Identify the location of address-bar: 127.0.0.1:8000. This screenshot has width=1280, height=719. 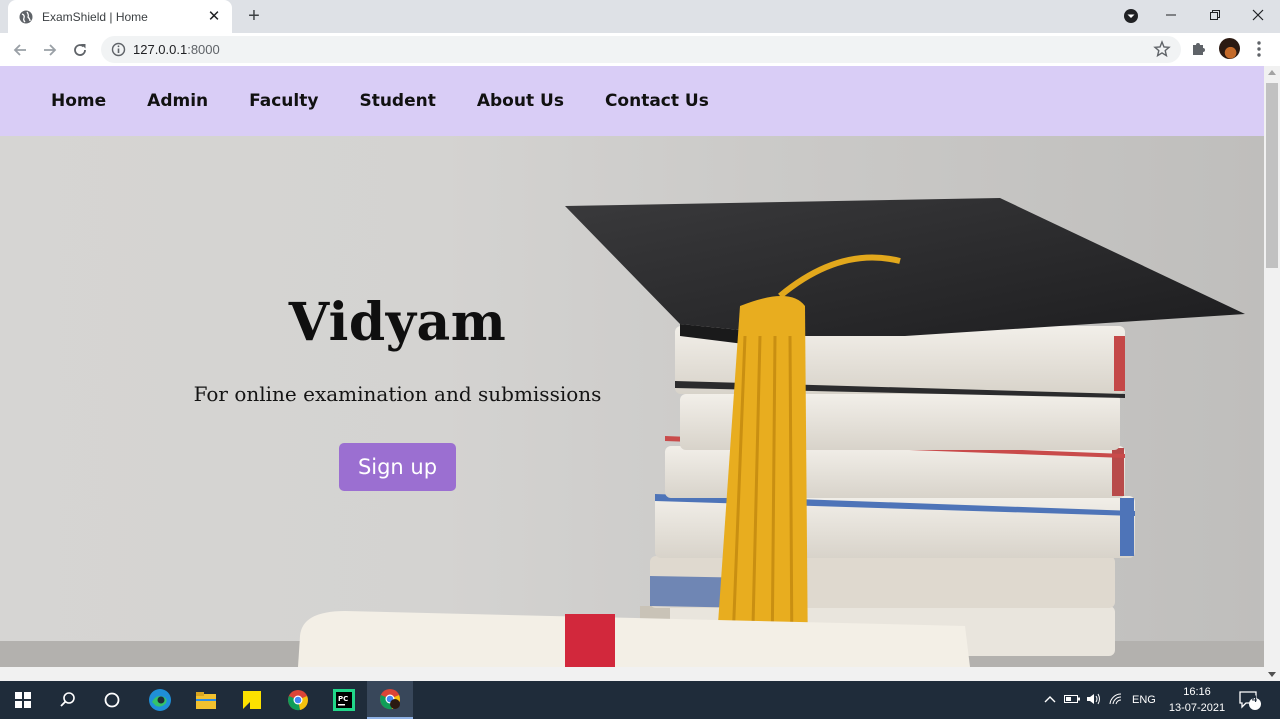
(641, 49).